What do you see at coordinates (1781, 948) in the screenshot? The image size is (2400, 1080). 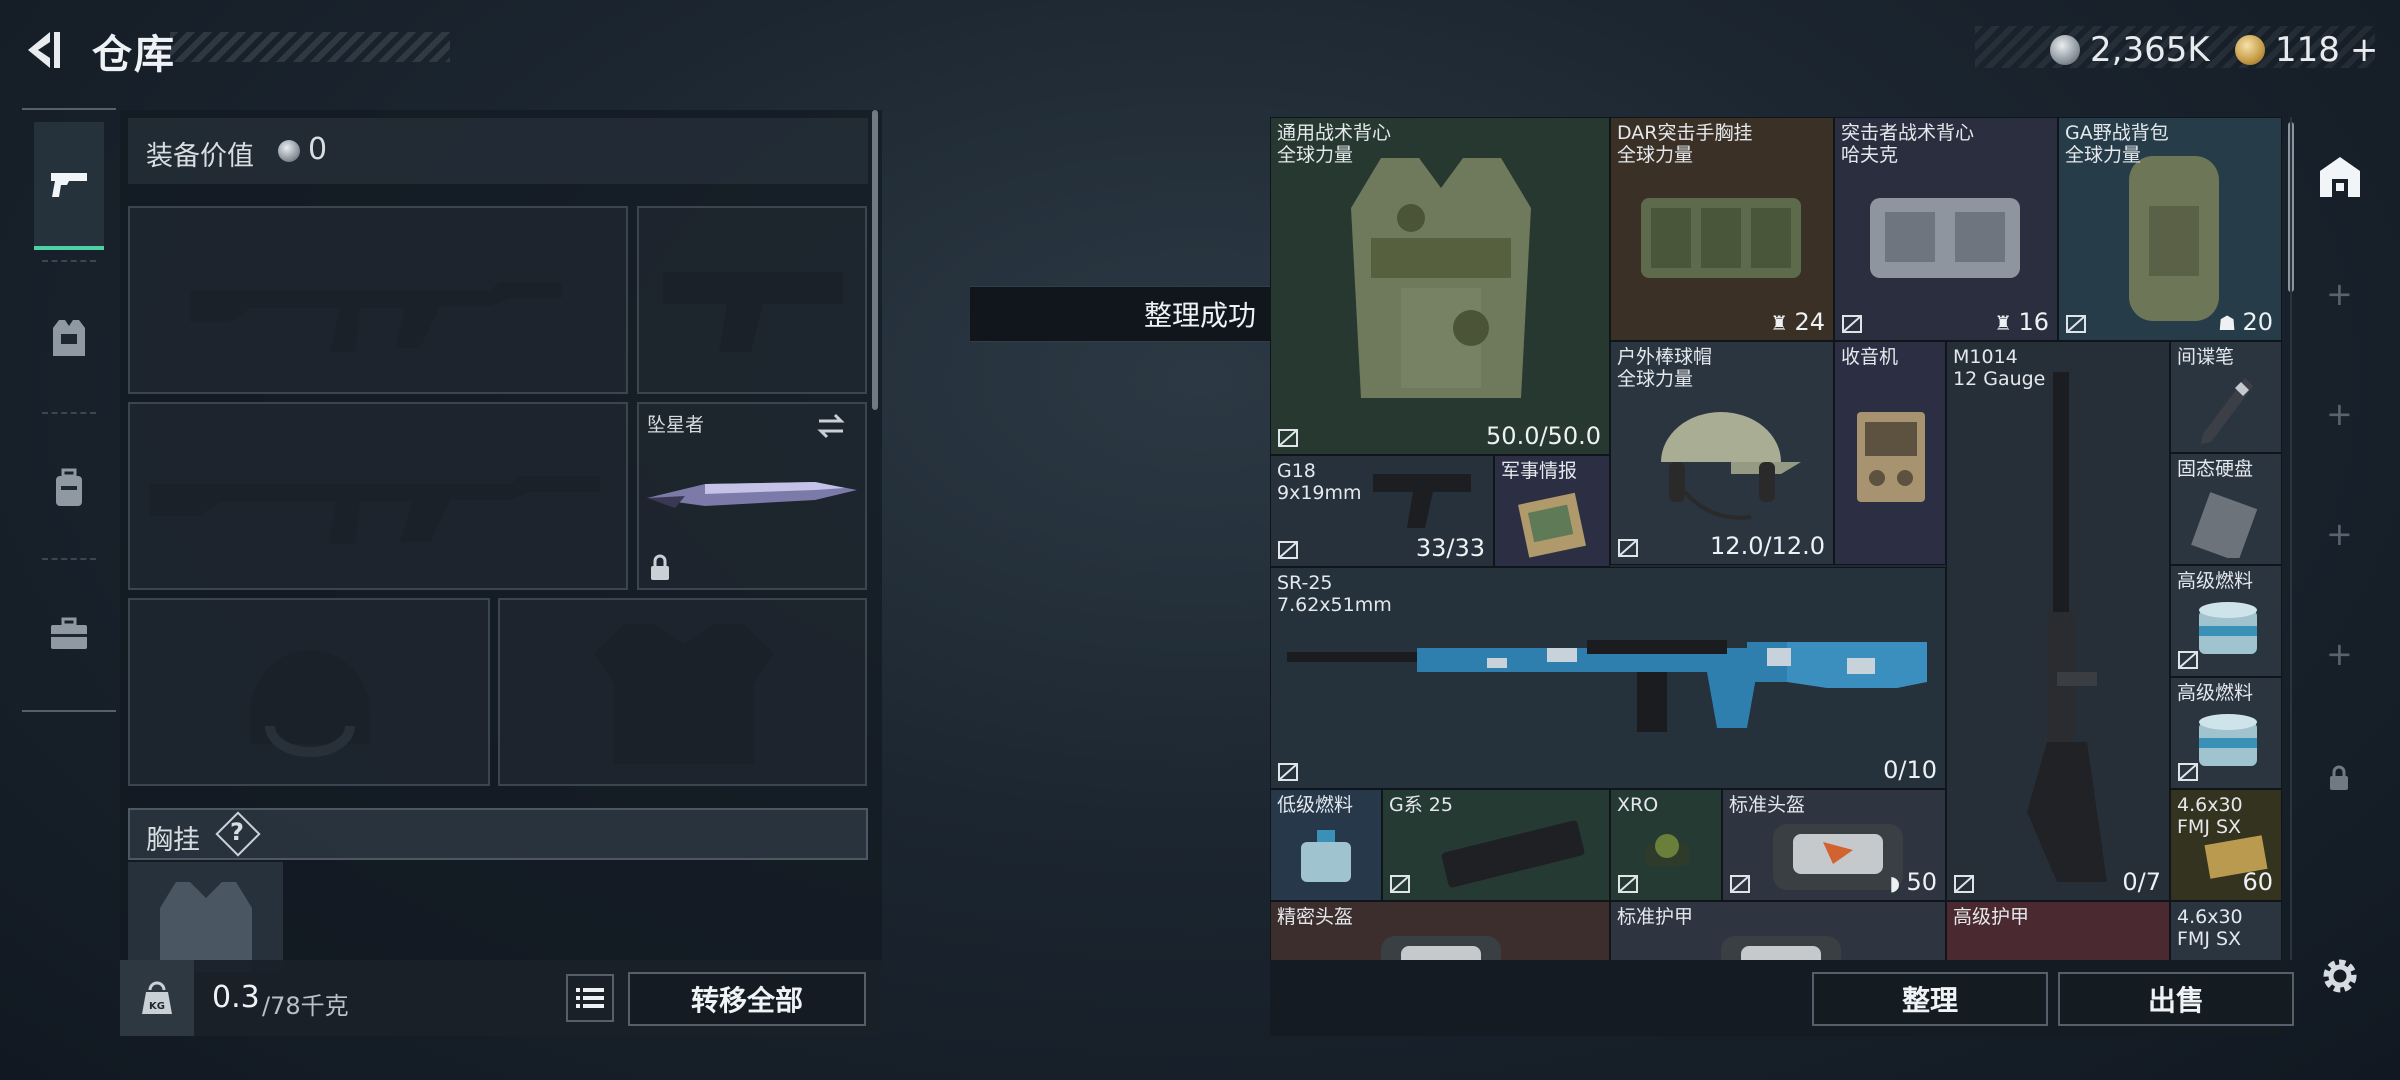 I see `armor-bag-image` at bounding box center [1781, 948].